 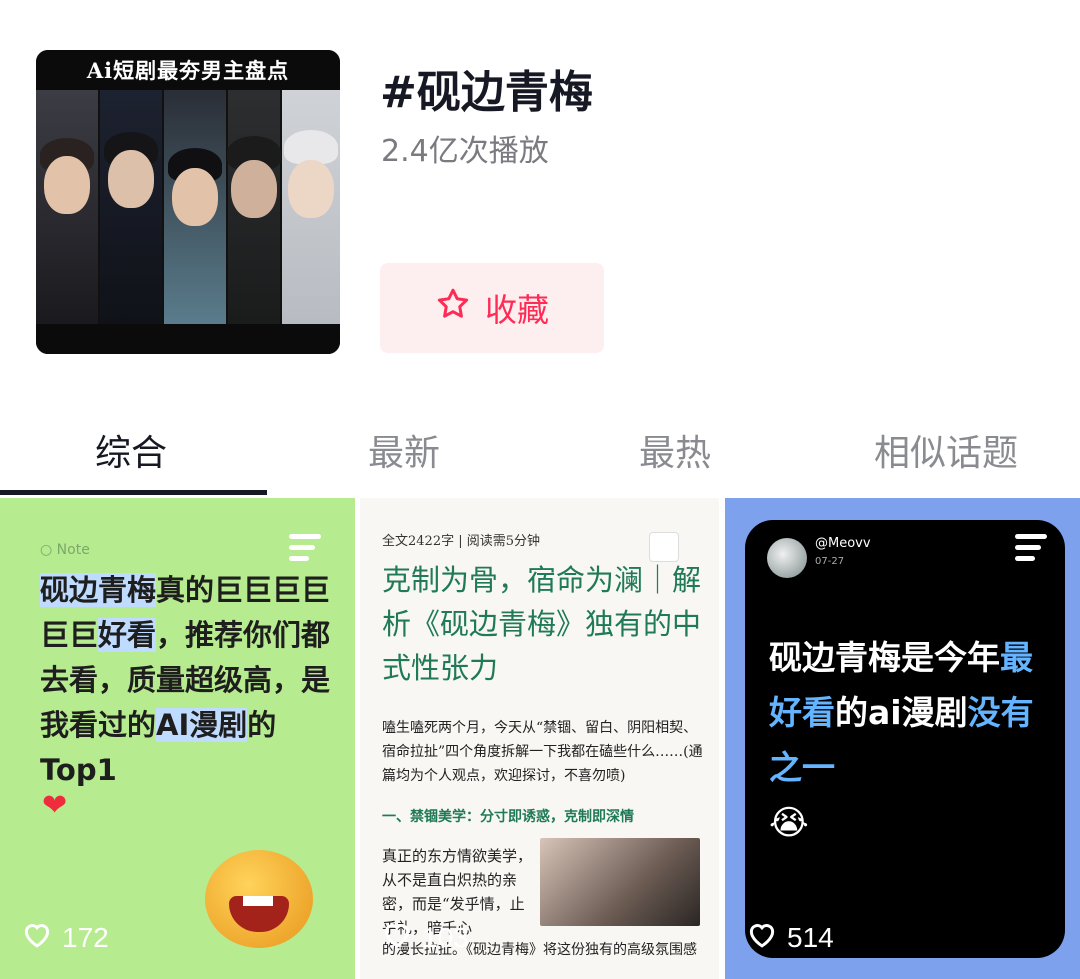 What do you see at coordinates (508, 817) in the screenshot?
I see `article-section-heading: 一、禁锢美学：分寸即诱惑，克制即深情` at bounding box center [508, 817].